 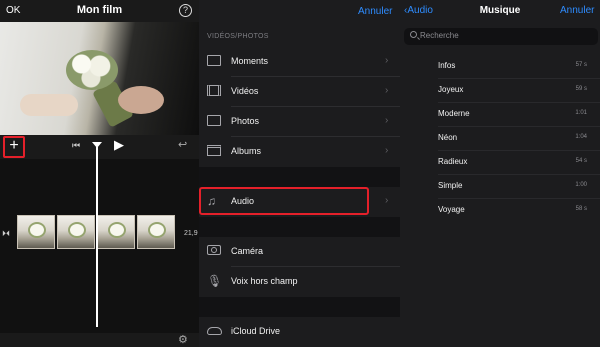 What do you see at coordinates (500, 67) in the screenshot?
I see `song-item: Infos 57 s` at bounding box center [500, 67].